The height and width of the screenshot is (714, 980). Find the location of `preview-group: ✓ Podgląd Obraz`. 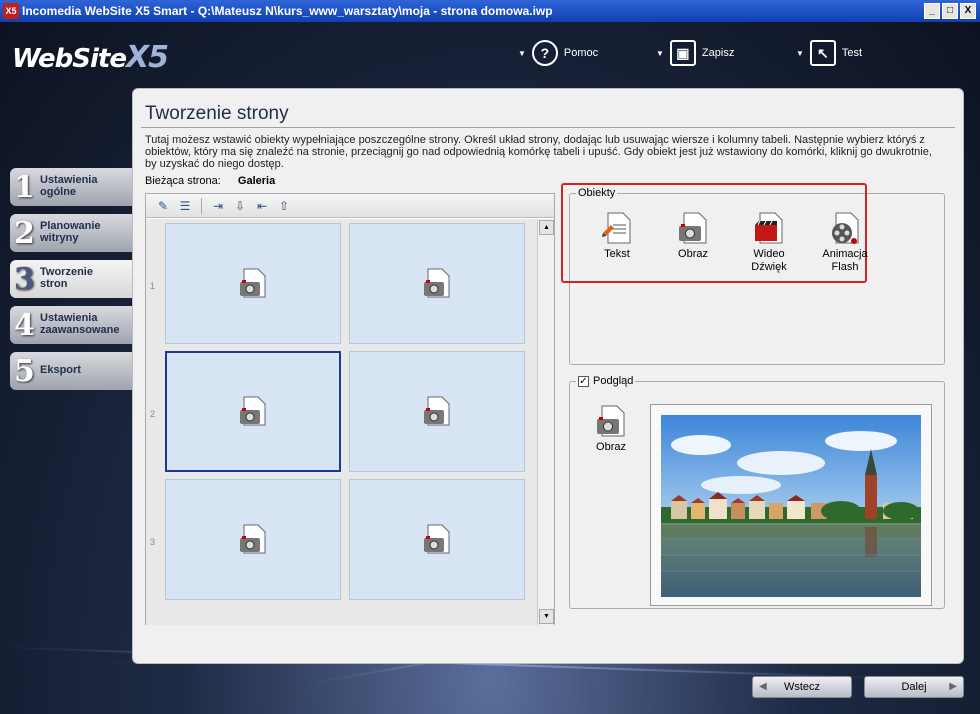

preview-group: ✓ Podgląd Obraz is located at coordinates (757, 492).